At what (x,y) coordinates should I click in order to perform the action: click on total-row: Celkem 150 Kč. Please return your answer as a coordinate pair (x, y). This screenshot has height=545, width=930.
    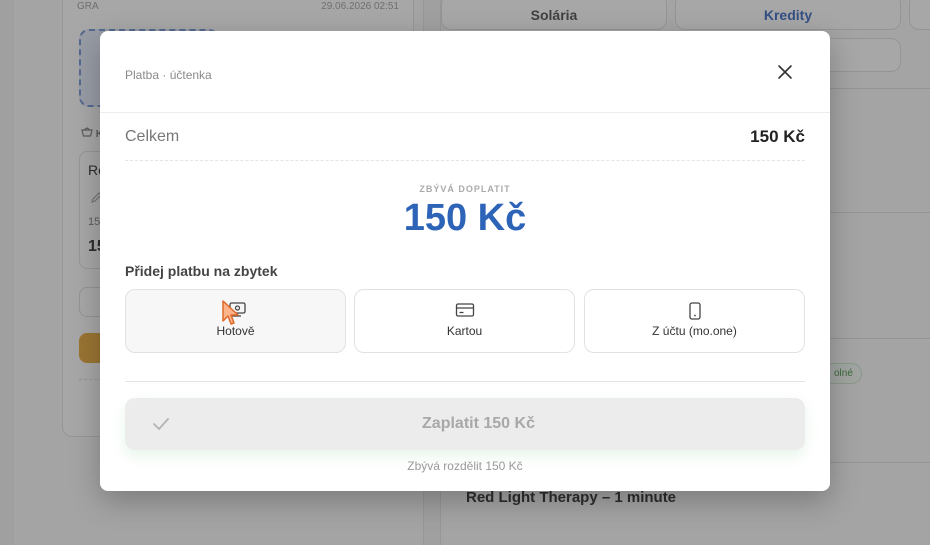
    Looking at the image, I should click on (465, 137).